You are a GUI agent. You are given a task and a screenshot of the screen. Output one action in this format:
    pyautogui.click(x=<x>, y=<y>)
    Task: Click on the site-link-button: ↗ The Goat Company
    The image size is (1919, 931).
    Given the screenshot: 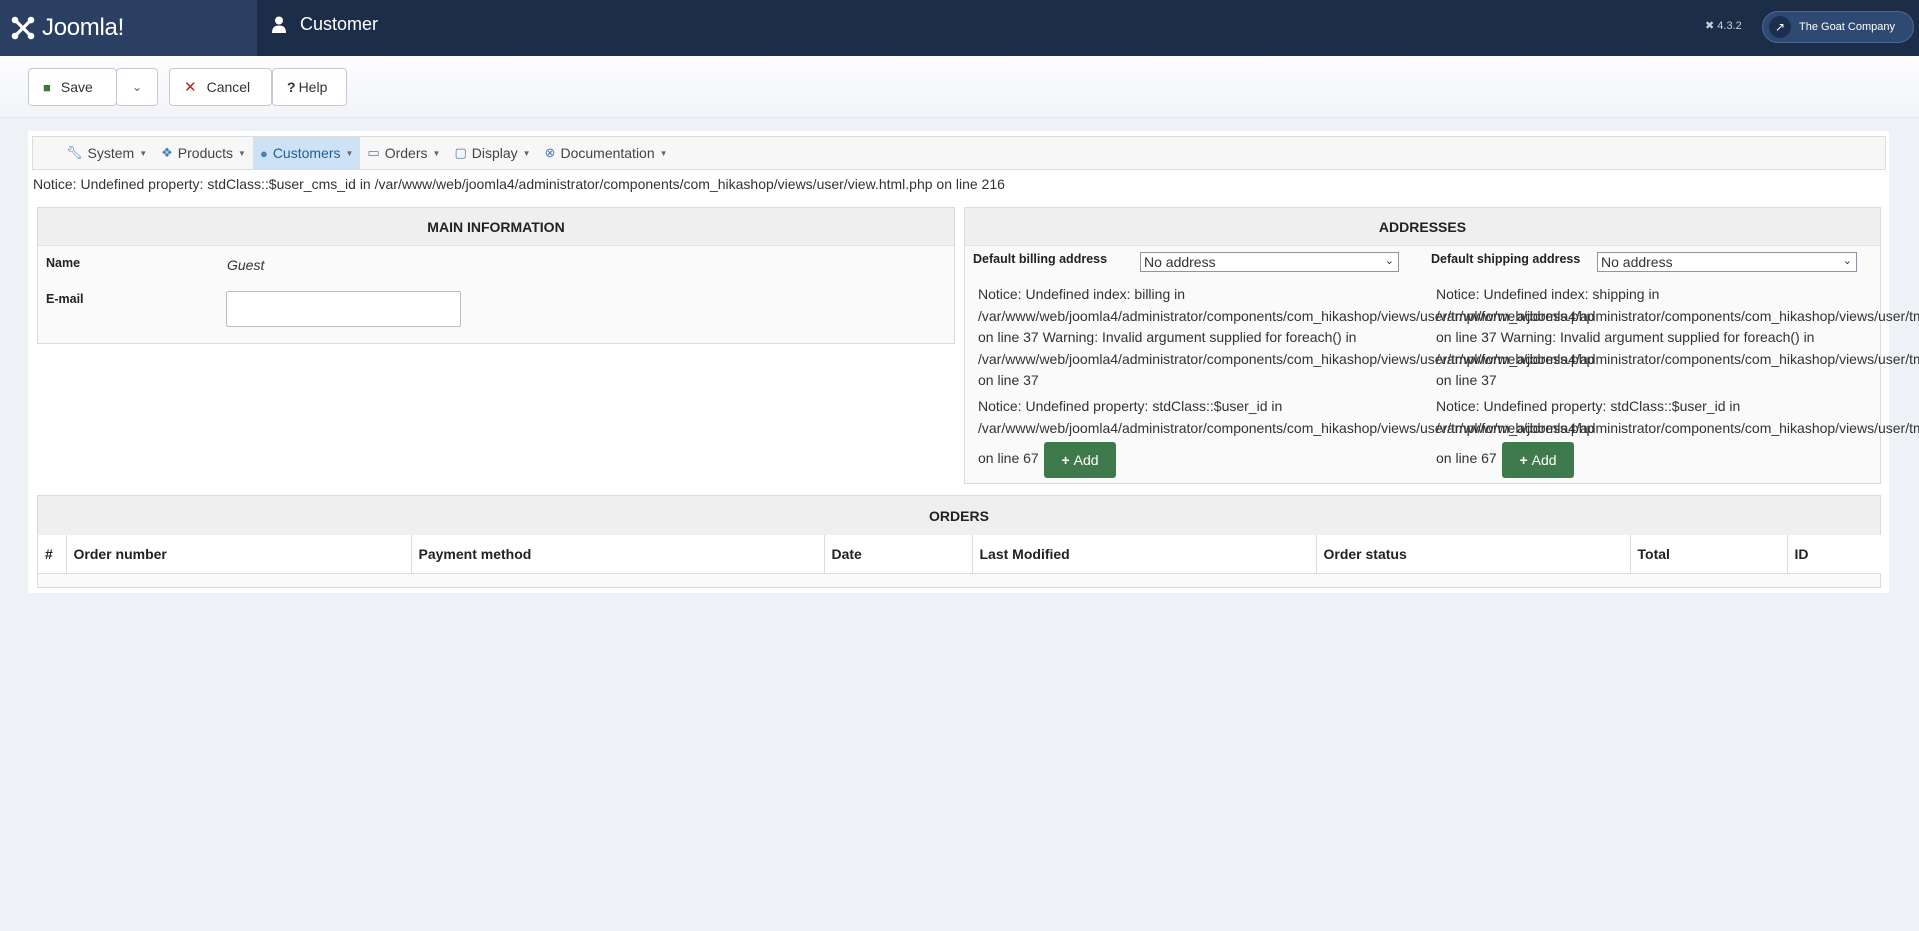 What is the action you would take?
    pyautogui.click(x=1838, y=27)
    